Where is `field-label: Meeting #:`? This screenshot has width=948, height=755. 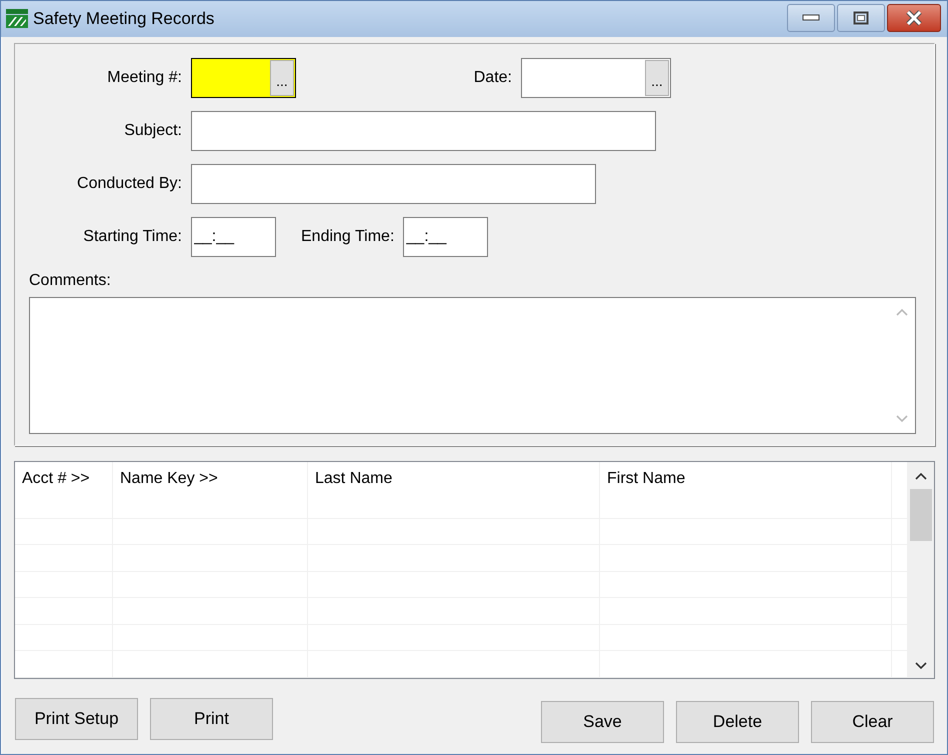
field-label: Meeting #: is located at coordinates (144, 78).